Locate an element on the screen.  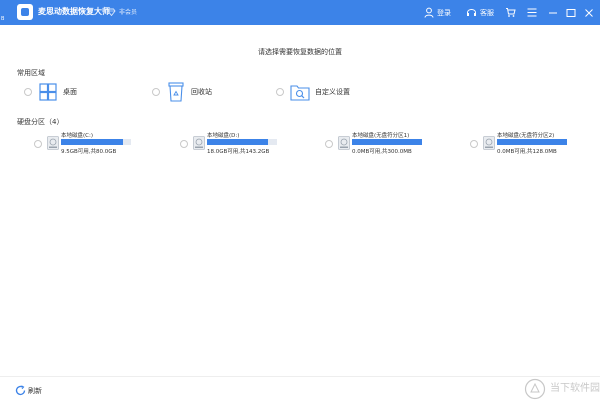
disk-item: 本地磁盘(C:) 9.5GB可用,共80.0GB is located at coordinates (104, 143).